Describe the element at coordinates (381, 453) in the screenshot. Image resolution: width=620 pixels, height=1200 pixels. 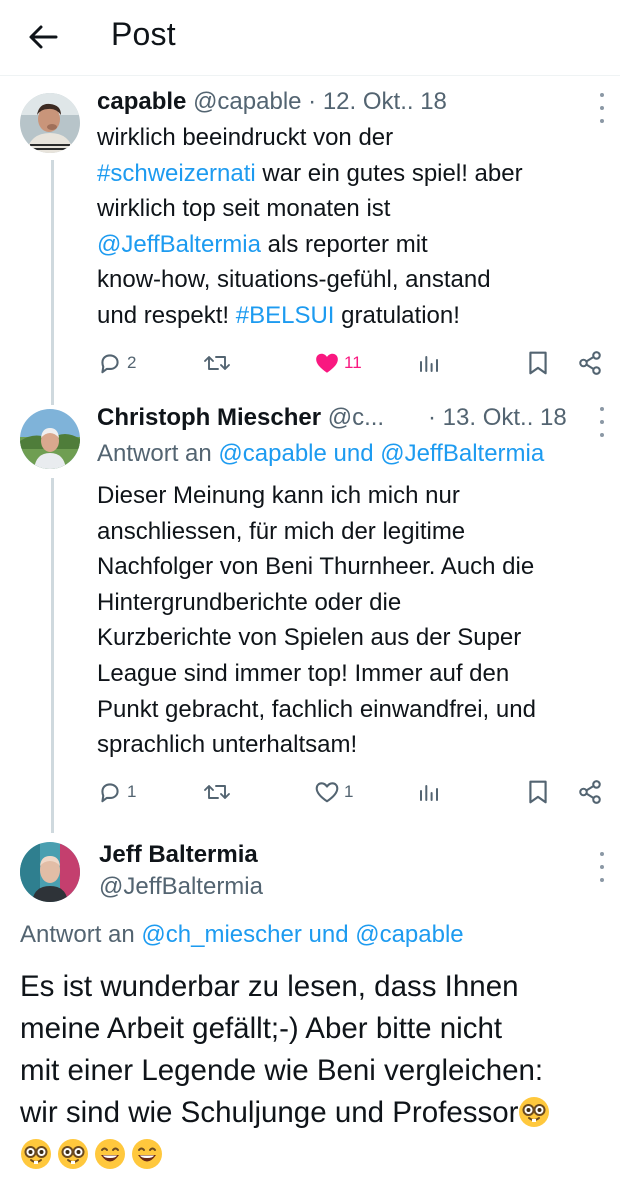
I see `reply-to-users: @capable und @JeffBaltermia` at that location.